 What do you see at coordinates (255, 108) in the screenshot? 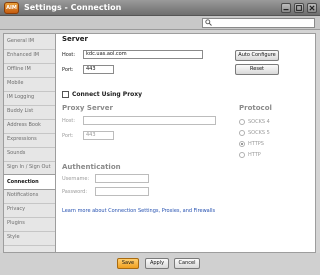
I see `protocol-heading: Protocol` at bounding box center [255, 108].